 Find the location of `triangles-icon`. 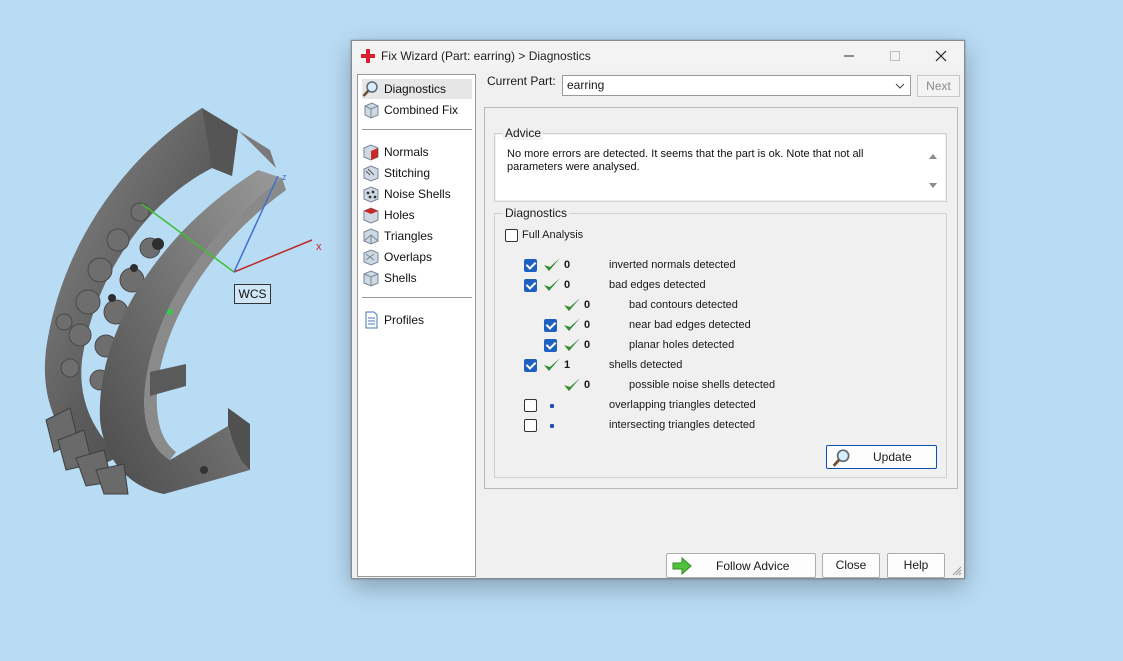

triangles-icon is located at coordinates (371, 236).